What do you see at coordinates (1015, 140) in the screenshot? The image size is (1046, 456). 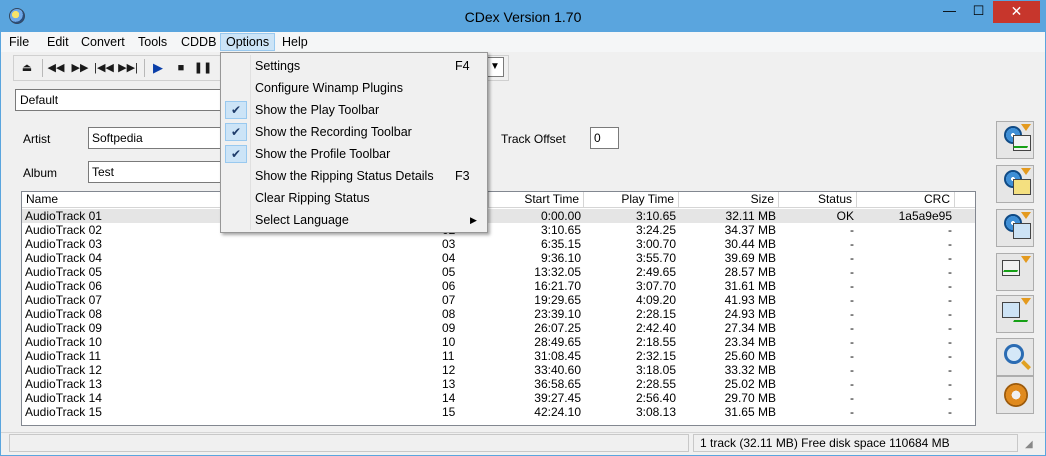 I see `extract-to-wav-button` at bounding box center [1015, 140].